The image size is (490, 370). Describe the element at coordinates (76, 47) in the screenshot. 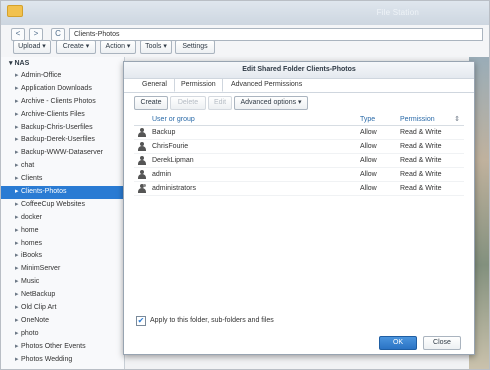

I see `create-button: Create ▾` at that location.